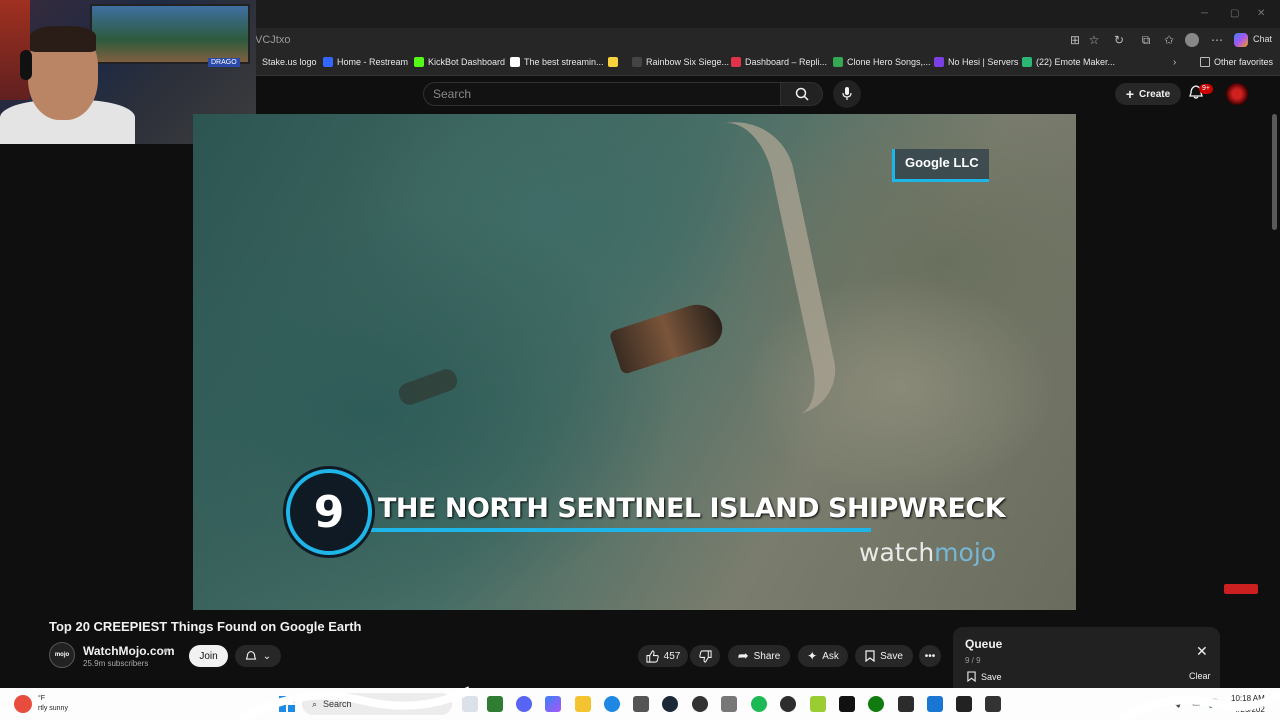 The width and height of the screenshot is (1280, 720). Describe the element at coordinates (603, 94) in the screenshot. I see `search-input` at that location.